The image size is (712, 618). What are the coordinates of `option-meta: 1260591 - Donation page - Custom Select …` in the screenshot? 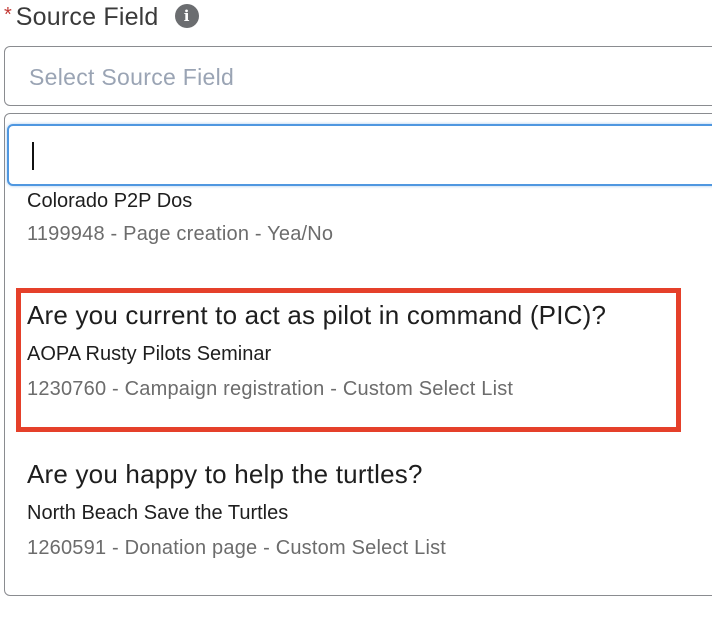 It's located at (237, 548).